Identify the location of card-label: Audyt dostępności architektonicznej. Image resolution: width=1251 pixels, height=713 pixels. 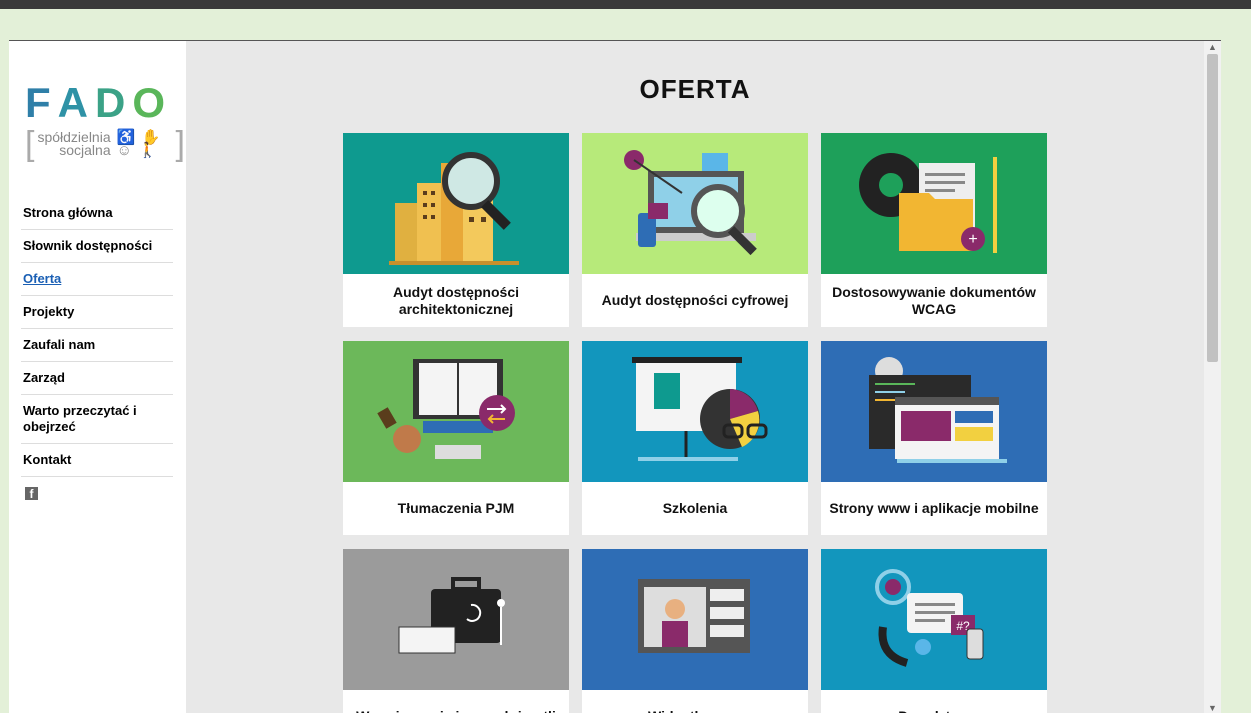
(455, 300).